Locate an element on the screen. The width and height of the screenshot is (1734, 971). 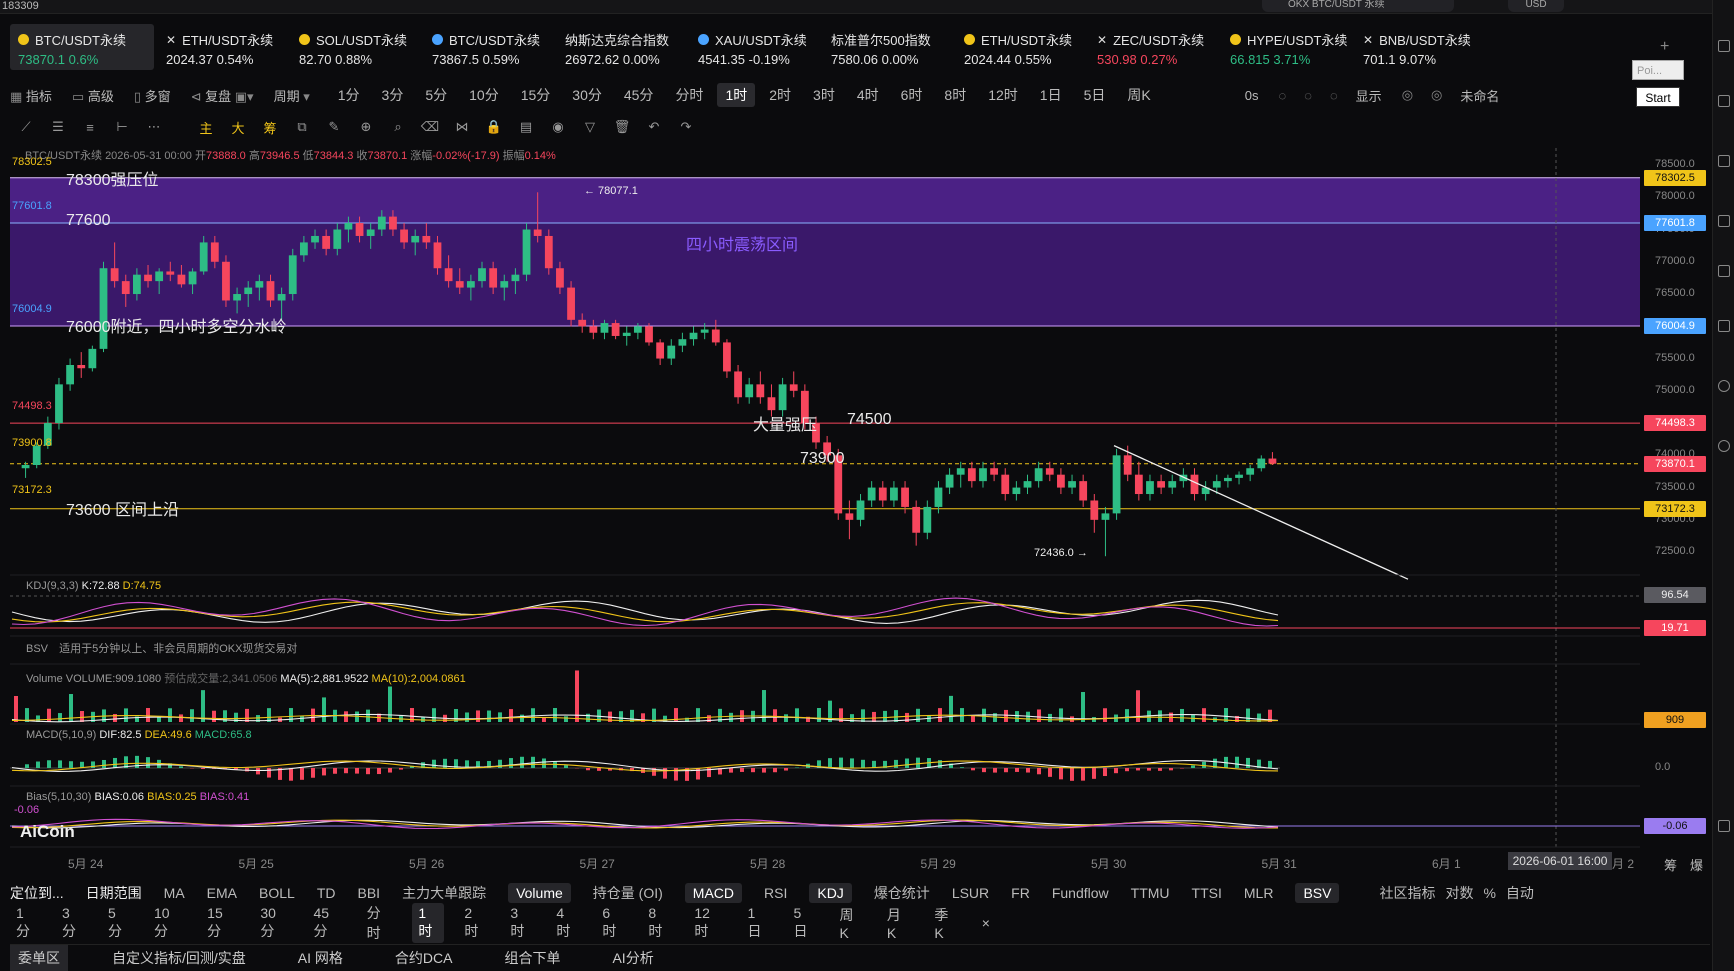
phone-icon is located at coordinates (1724, 826).